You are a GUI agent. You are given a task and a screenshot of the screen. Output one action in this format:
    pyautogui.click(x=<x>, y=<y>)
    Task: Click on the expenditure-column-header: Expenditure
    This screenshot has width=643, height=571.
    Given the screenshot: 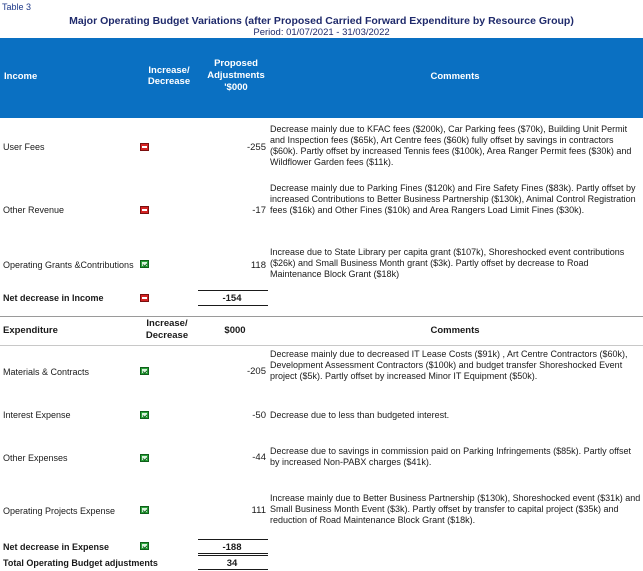 What is the action you would take?
    pyautogui.click(x=30, y=330)
    